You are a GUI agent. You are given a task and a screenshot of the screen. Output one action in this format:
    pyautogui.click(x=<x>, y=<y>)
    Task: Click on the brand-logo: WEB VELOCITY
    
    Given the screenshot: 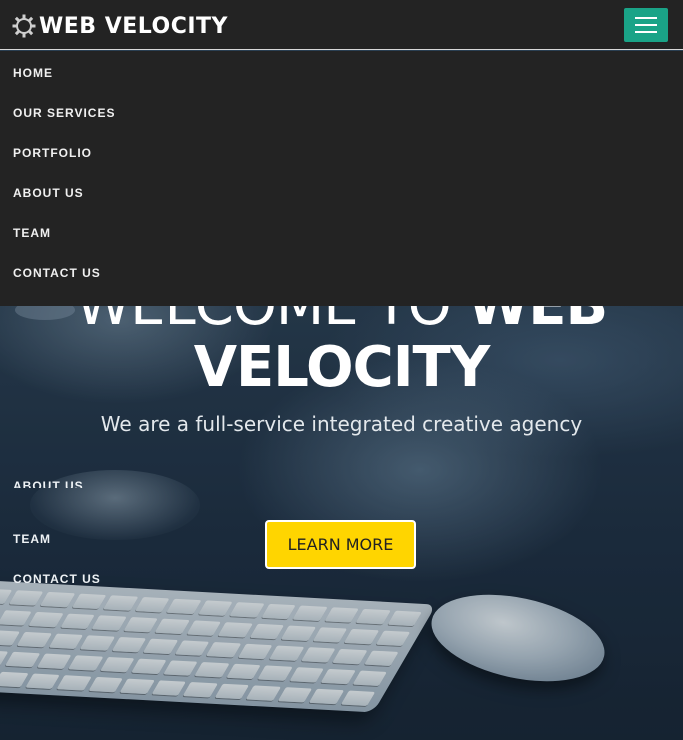 What is the action you would take?
    pyautogui.click(x=120, y=26)
    